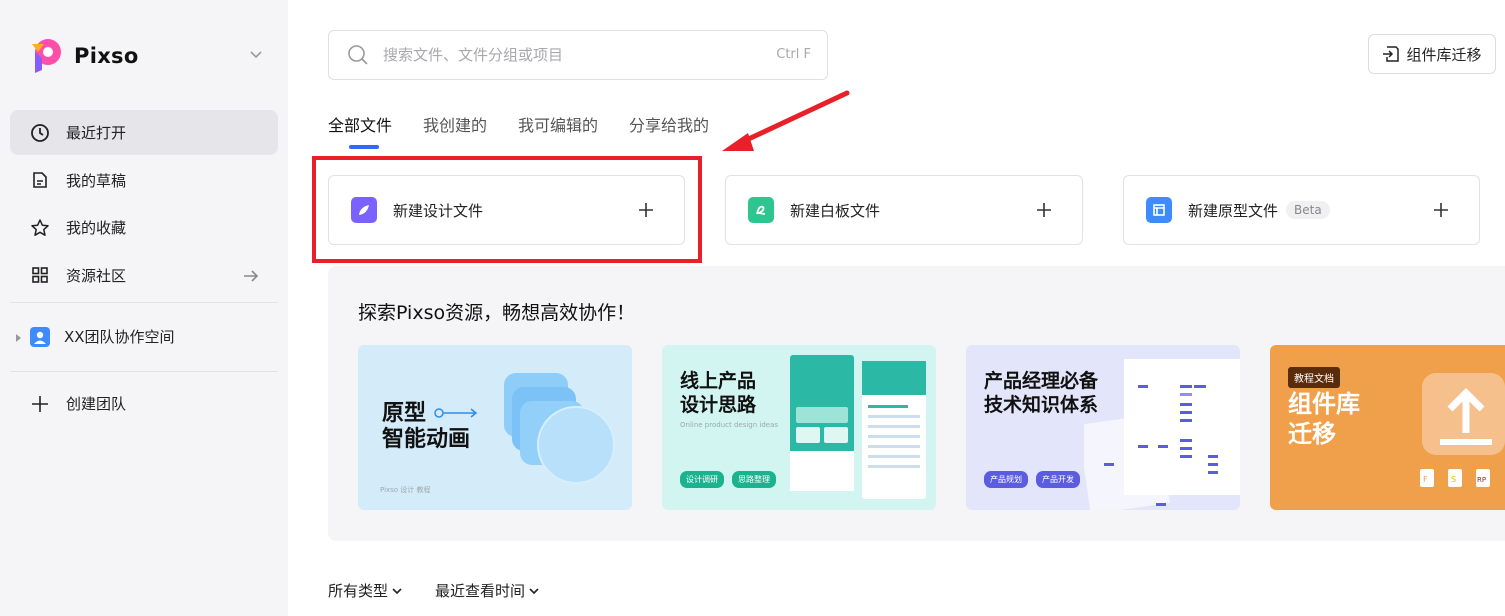  What do you see at coordinates (1312, 434) in the screenshot?
I see `banner-title-line2: 迁移` at bounding box center [1312, 434].